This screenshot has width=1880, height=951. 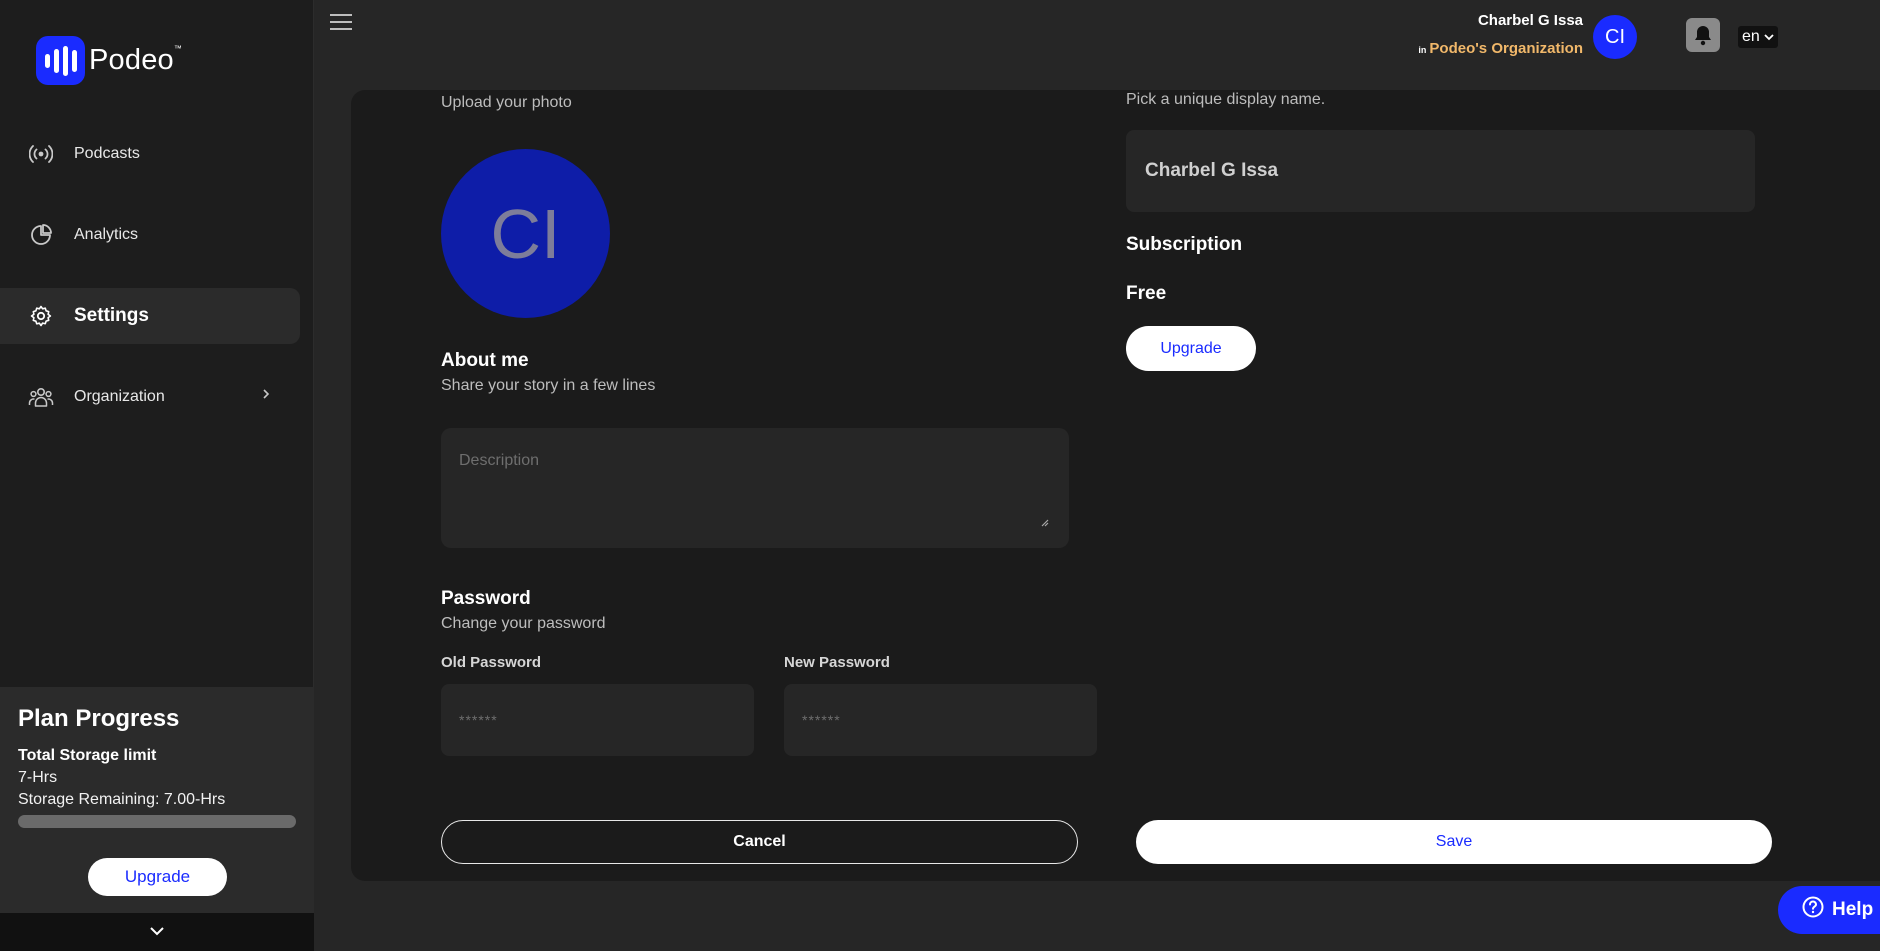 What do you see at coordinates (99, 718) in the screenshot?
I see `plan-title: Plan Progress` at bounding box center [99, 718].